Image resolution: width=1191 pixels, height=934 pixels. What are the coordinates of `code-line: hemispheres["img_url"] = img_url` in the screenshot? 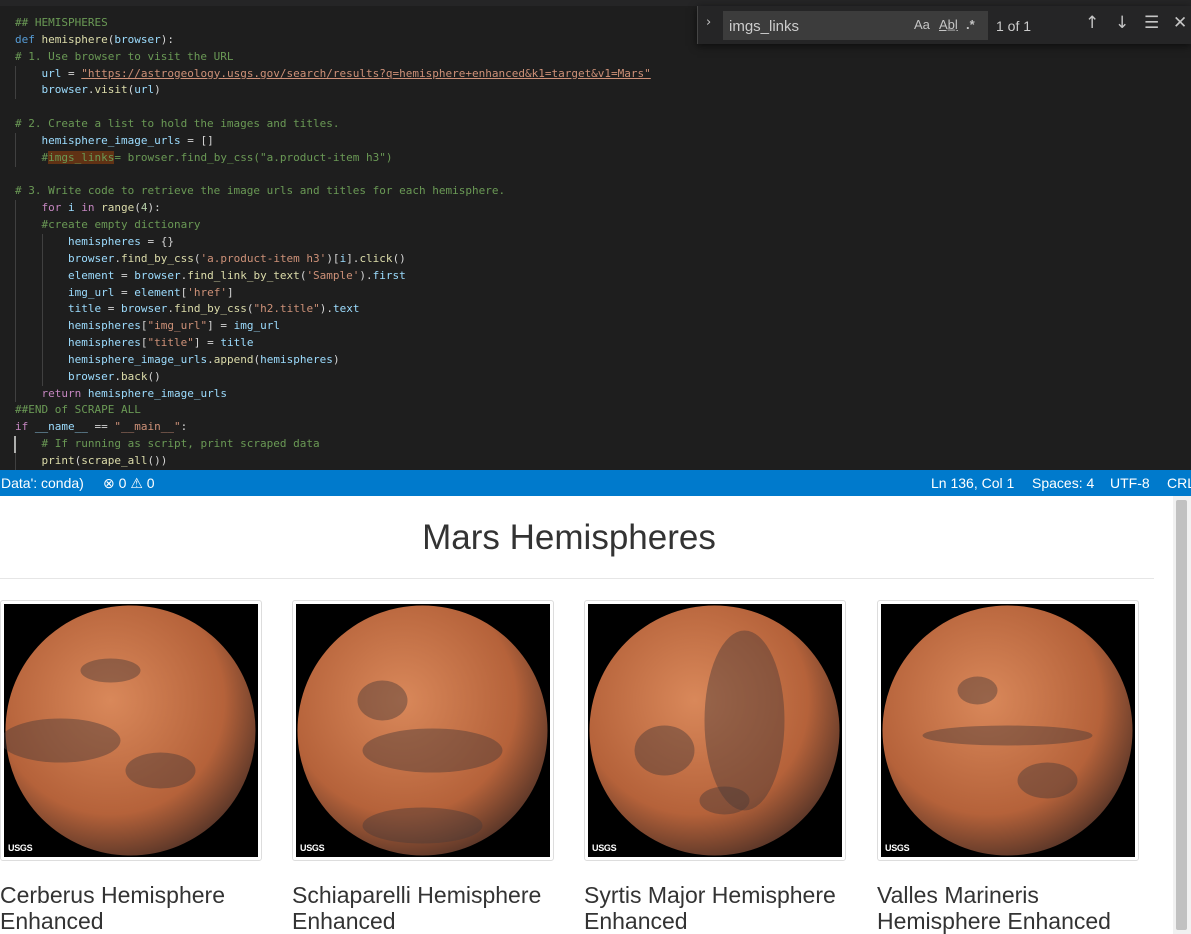 It's located at (600, 327).